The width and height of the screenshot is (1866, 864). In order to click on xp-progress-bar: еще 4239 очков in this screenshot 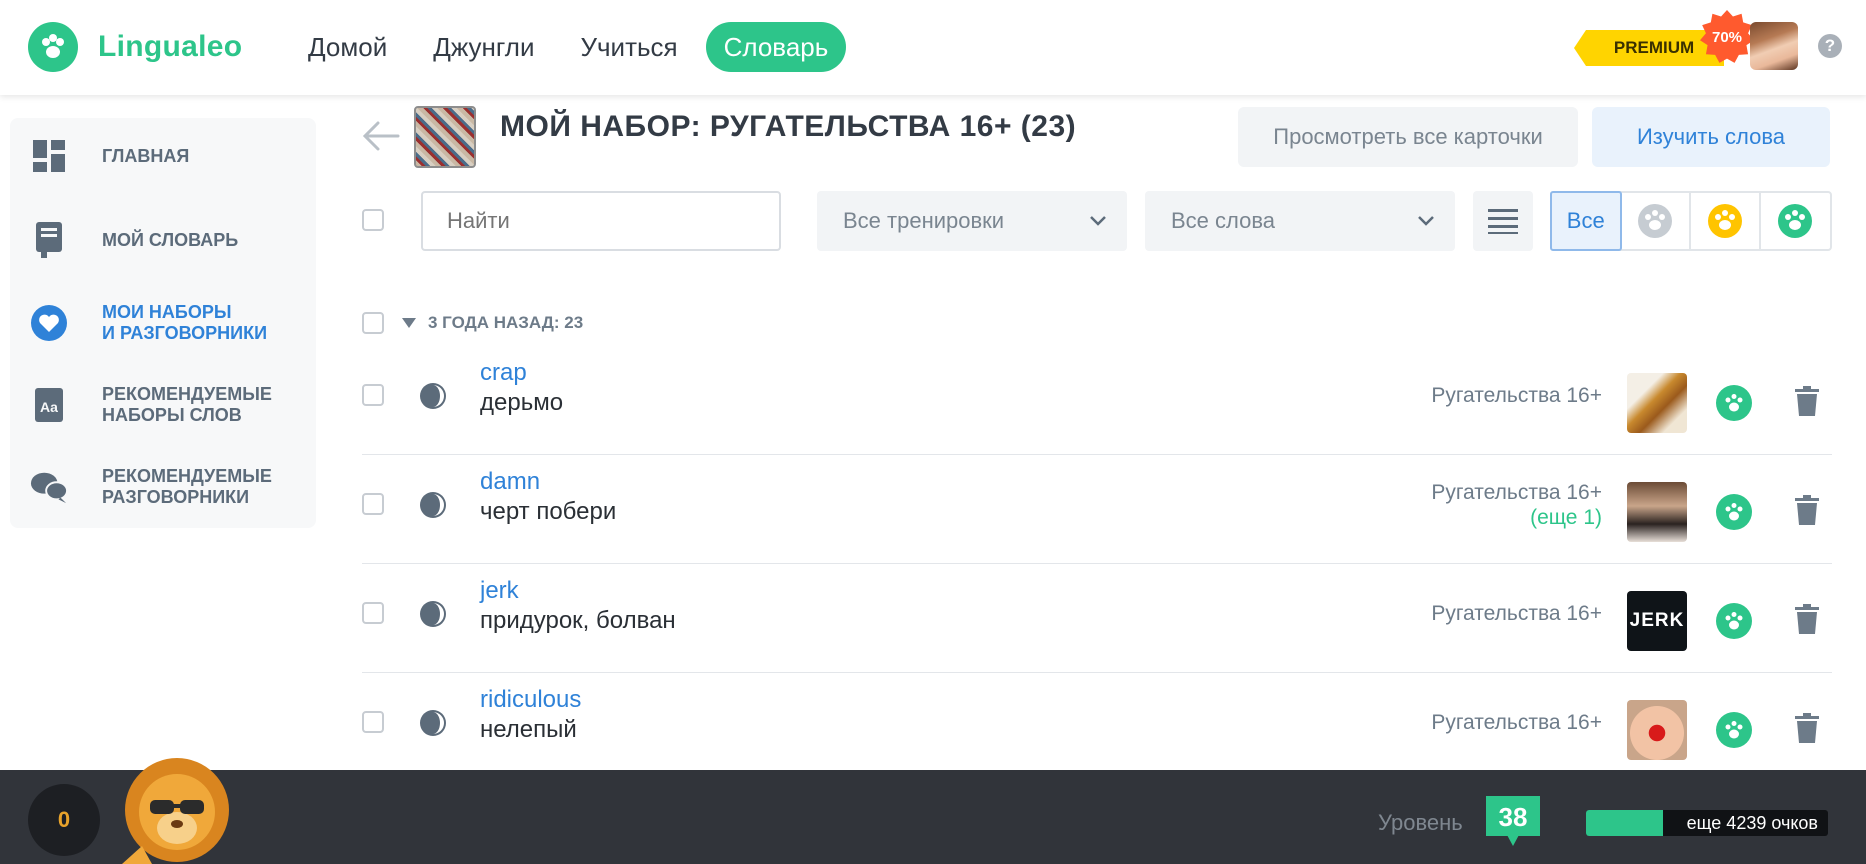, I will do `click(1707, 823)`.